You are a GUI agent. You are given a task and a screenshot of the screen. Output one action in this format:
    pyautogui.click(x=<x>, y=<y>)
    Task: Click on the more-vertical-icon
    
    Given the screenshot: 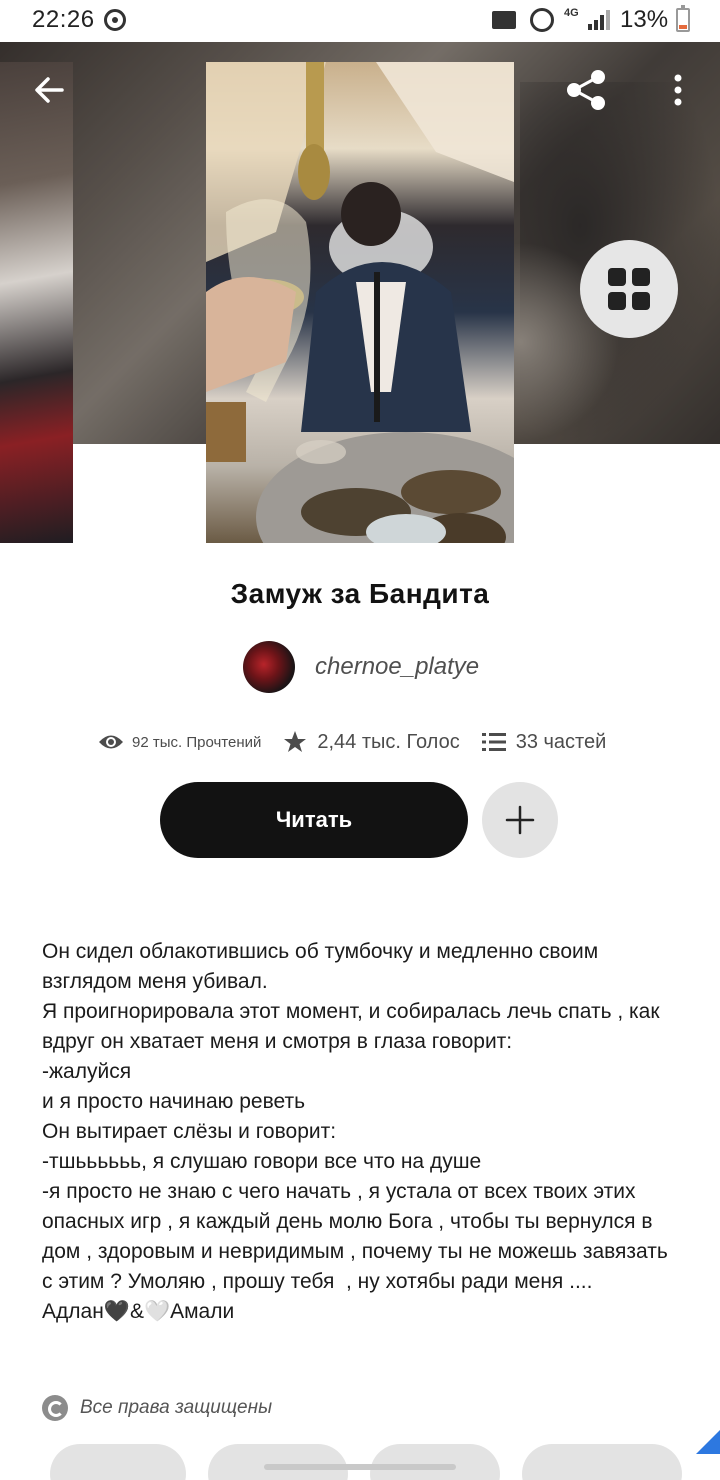 What is the action you would take?
    pyautogui.click(x=678, y=90)
    